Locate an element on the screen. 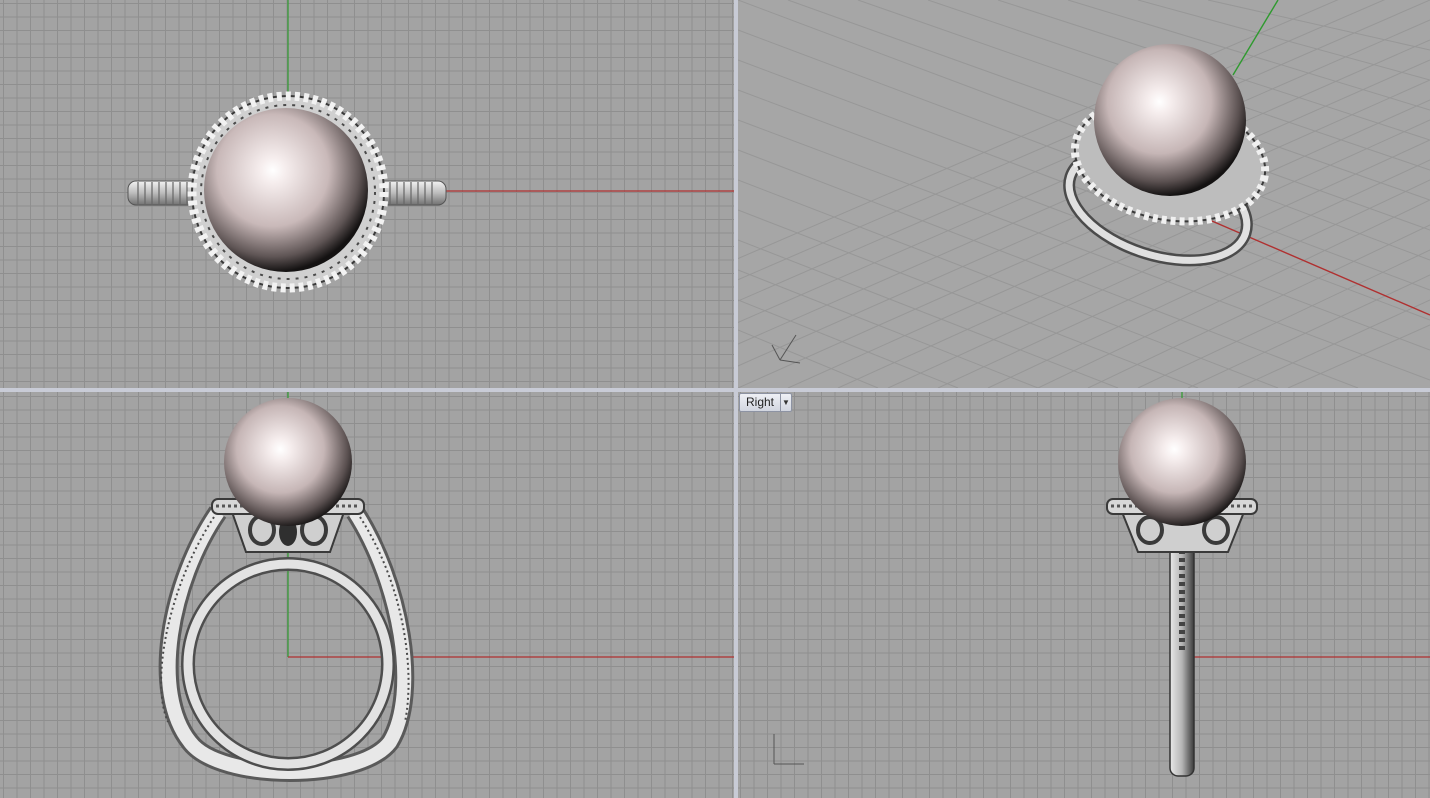 This screenshot has width=1430, height=798. axis-gnomon is located at coordinates (788, 749).